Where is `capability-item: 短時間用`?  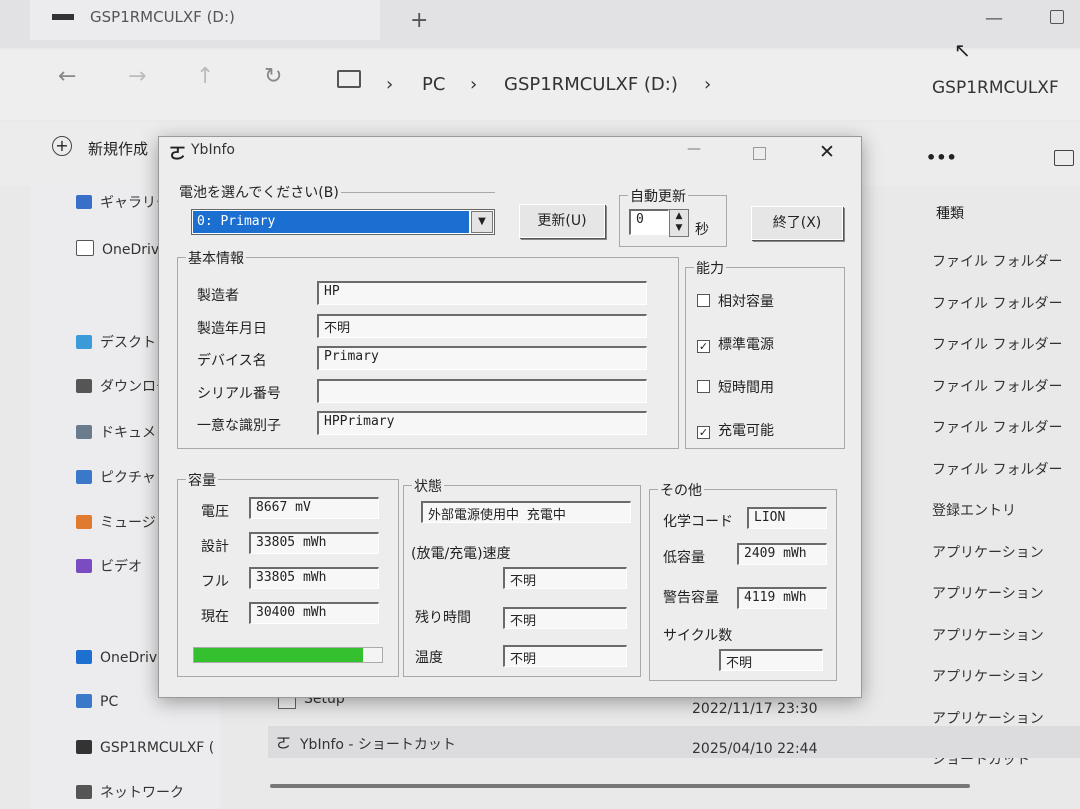
capability-item: 短時間用 is located at coordinates (735, 387).